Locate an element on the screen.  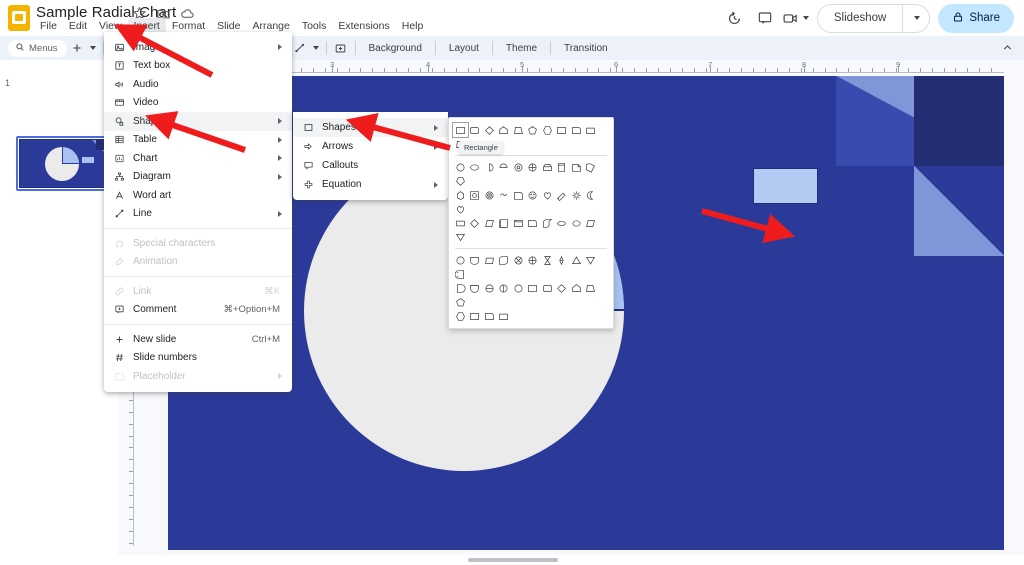
scrollbar-thumb is located at coordinates (513, 560).